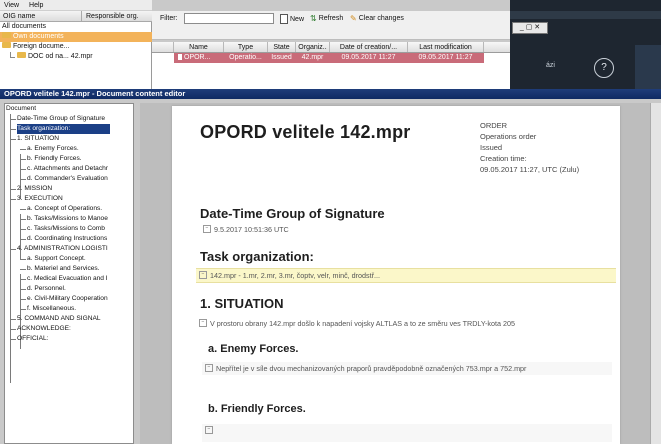  Describe the element at coordinates (377, 18) in the screenshot. I see `clear-changes-button: ✎ Clear changes` at that location.